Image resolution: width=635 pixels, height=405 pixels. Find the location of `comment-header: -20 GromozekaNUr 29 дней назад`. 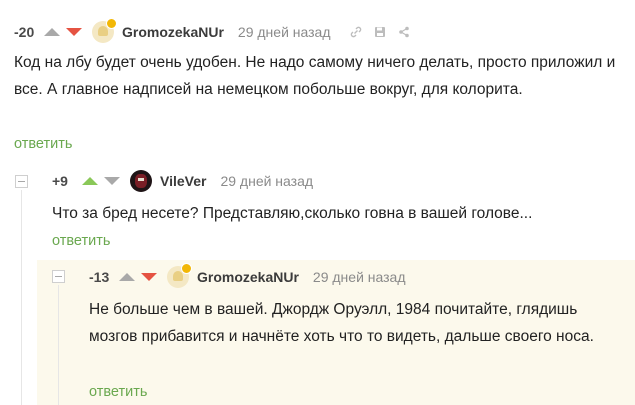

comment-header: -20 GromozekaNUr 29 дней назад is located at coordinates (217, 31).